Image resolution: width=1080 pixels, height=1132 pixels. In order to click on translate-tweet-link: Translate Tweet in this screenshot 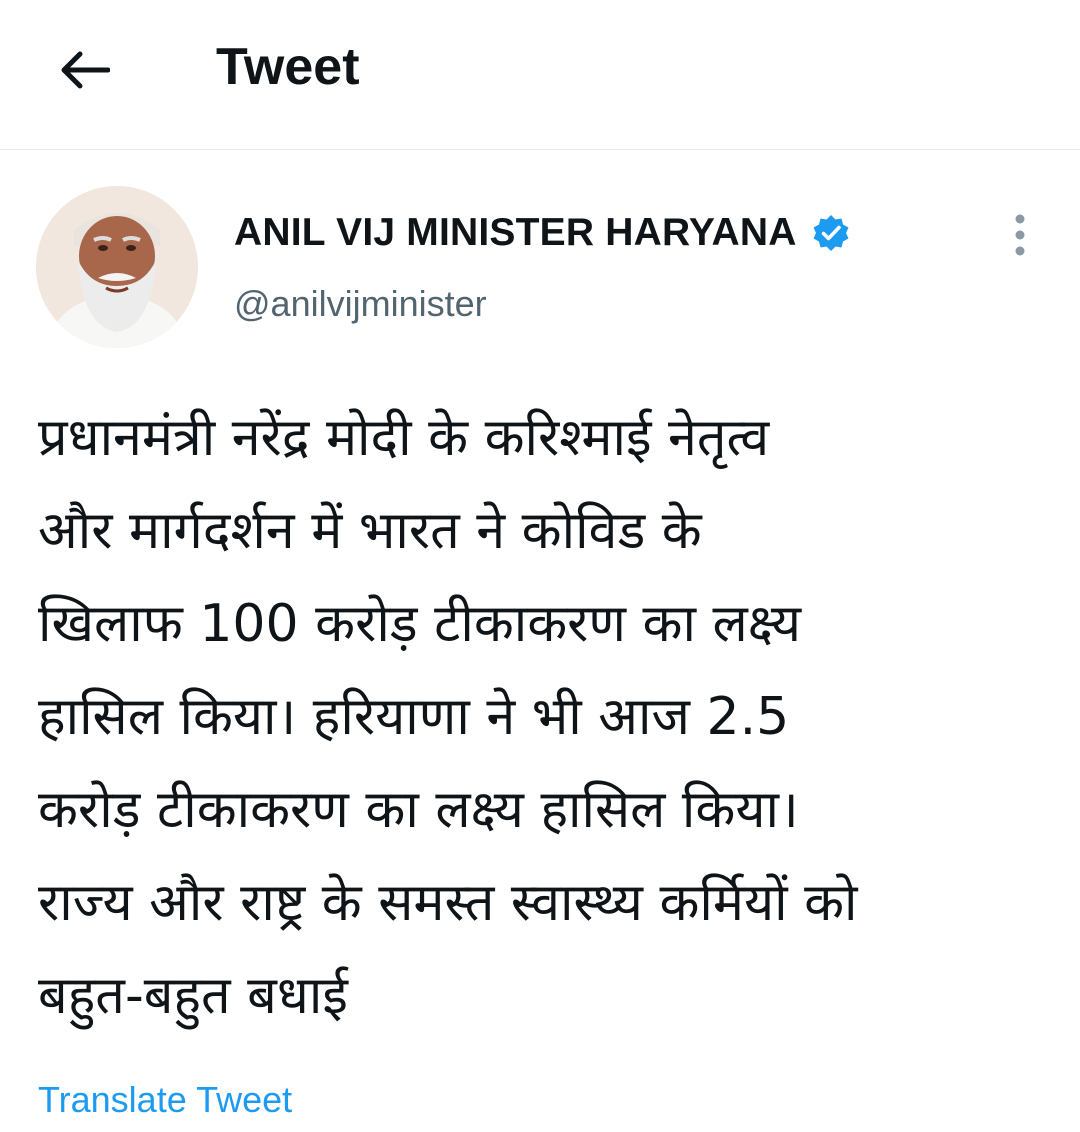, I will do `click(165, 1100)`.